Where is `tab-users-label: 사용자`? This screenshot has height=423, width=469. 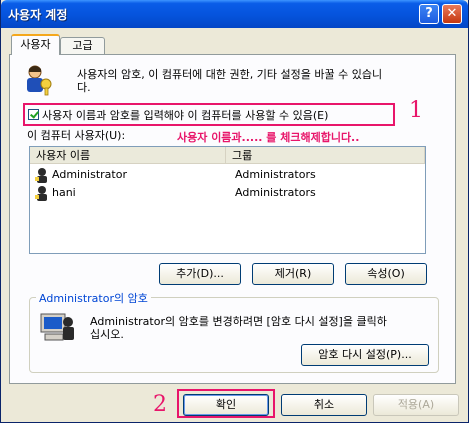 tab-users-label: 사용자 is located at coordinates (35, 44).